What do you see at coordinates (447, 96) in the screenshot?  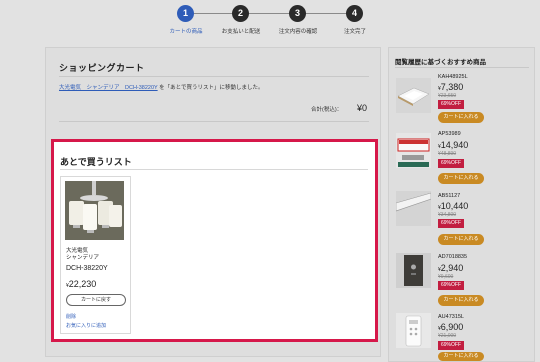 I see `rec-old-price: ¥23,650` at bounding box center [447, 96].